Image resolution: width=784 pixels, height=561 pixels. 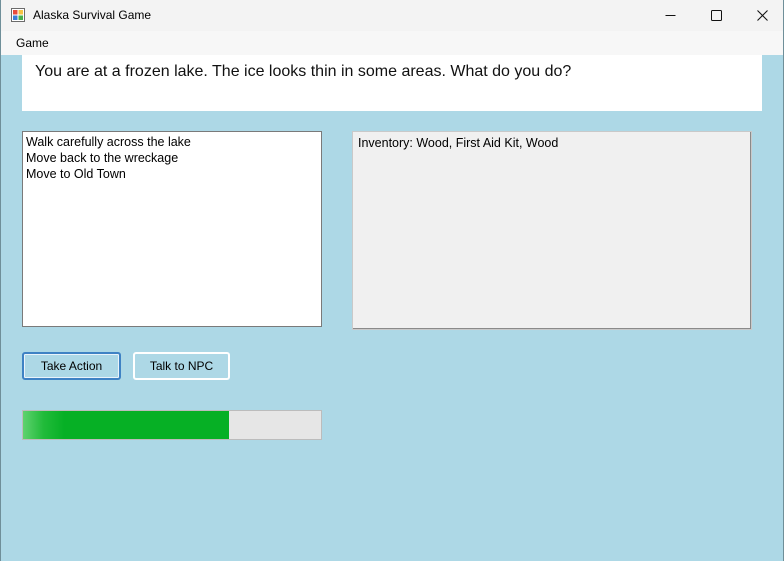 I want to click on progress-bar, so click(x=172, y=425).